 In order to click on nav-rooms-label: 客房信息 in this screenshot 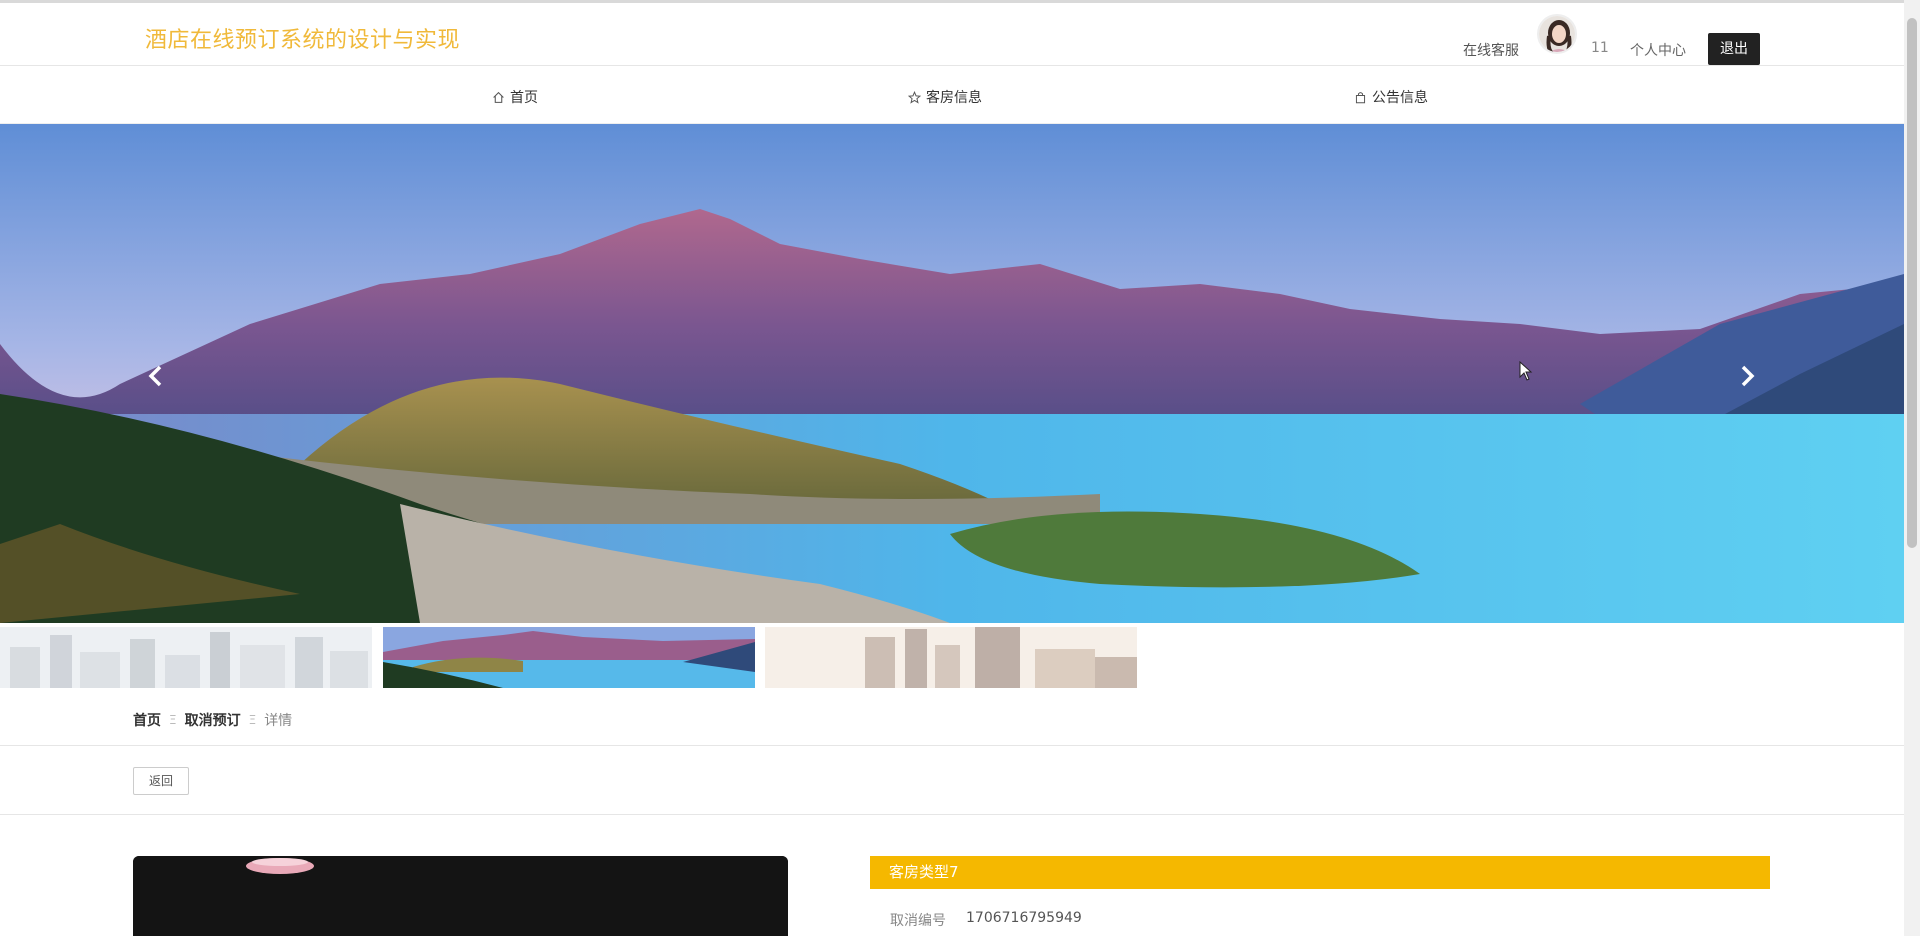, I will do `click(954, 98)`.